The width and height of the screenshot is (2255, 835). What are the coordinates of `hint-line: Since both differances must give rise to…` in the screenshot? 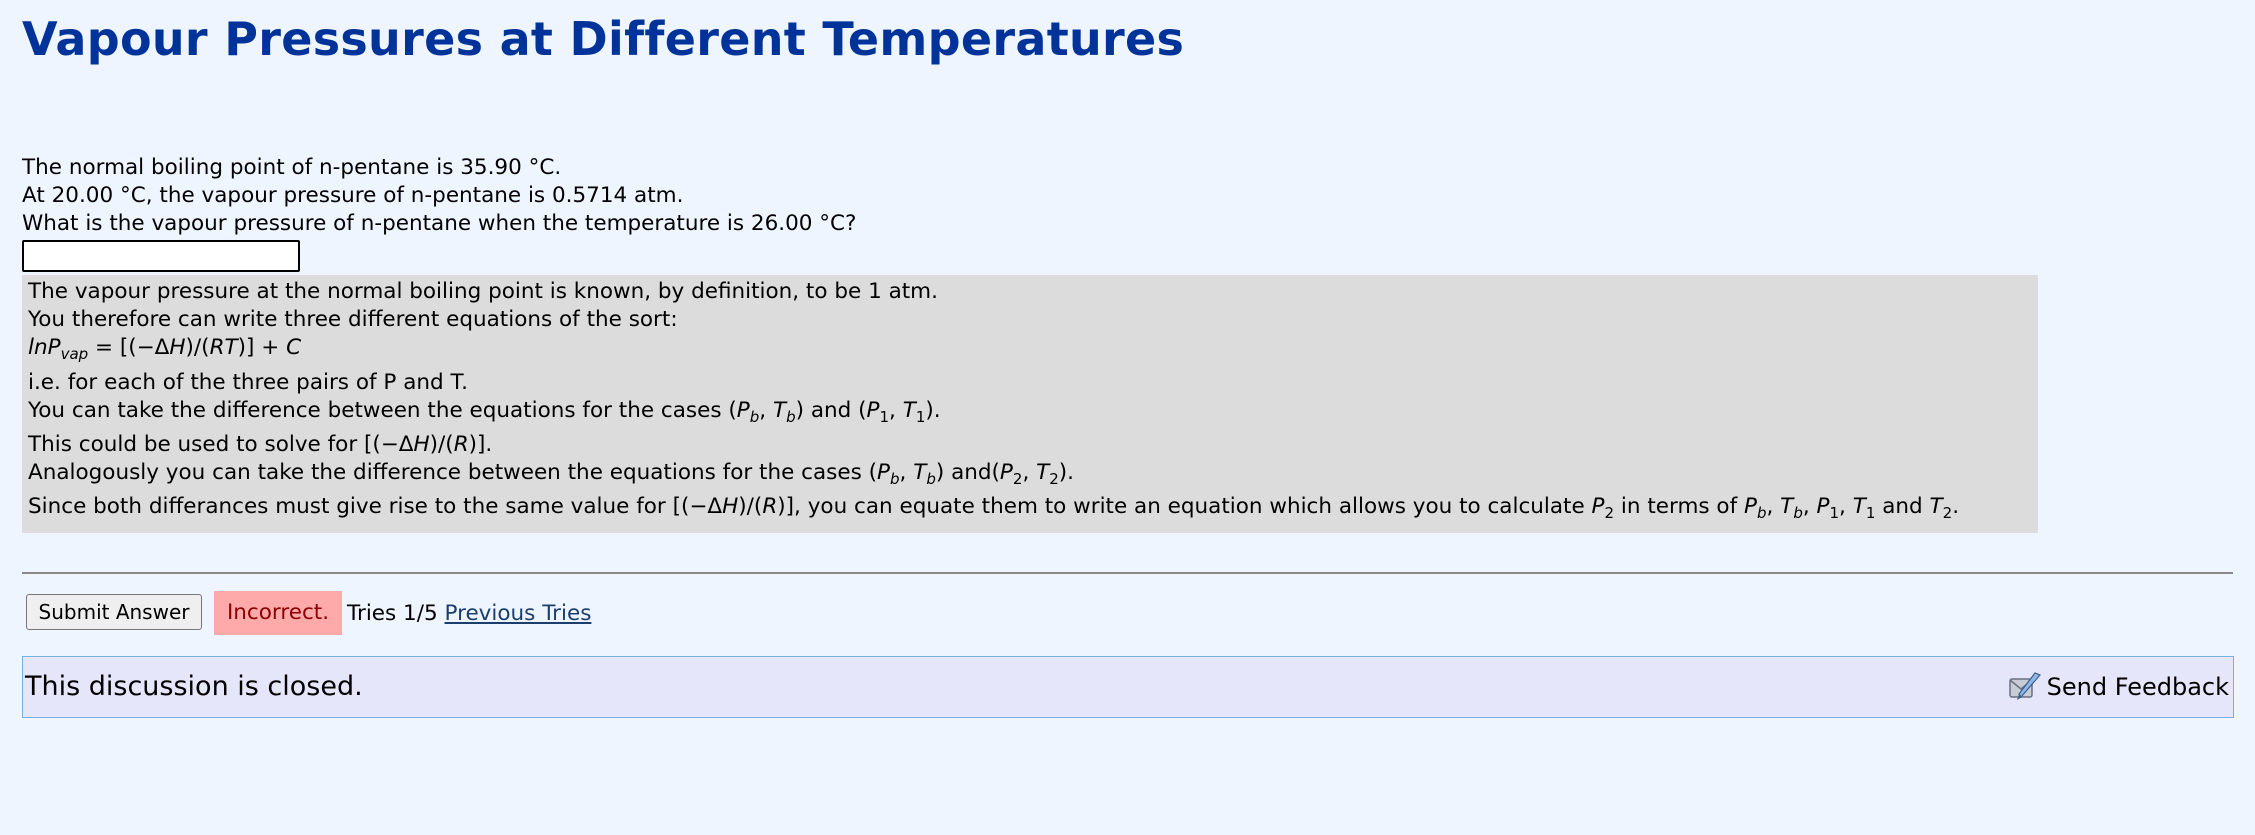 It's located at (994, 508).